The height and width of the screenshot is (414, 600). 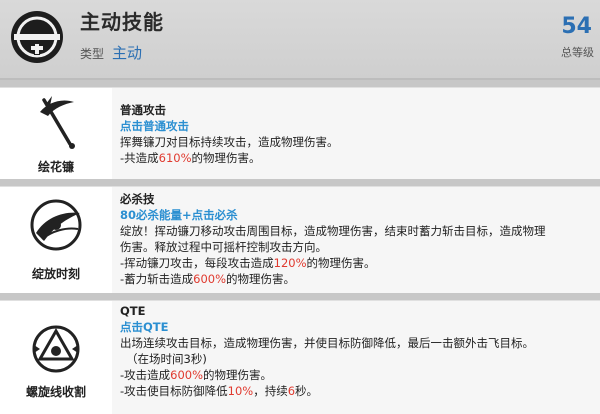 I want to click on desc-line: 出场连续攻击目标，造成物理伤害，并使目标防御降低，最后一击额外击飞目标。, so click(x=327, y=343).